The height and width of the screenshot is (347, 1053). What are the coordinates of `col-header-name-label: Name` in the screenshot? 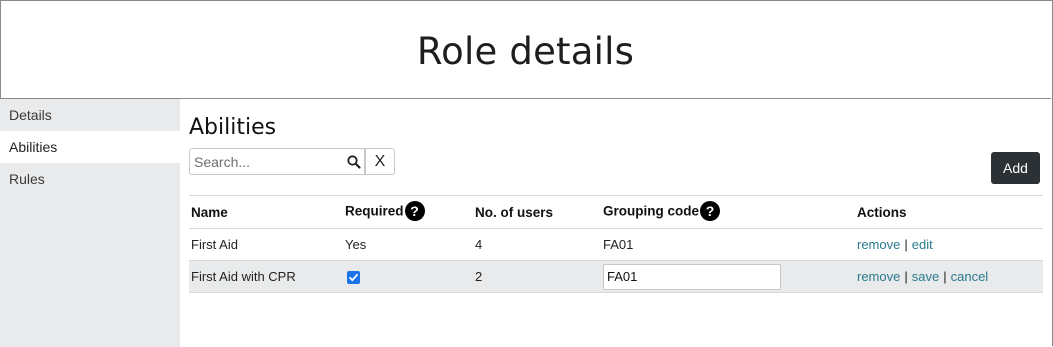 It's located at (209, 212).